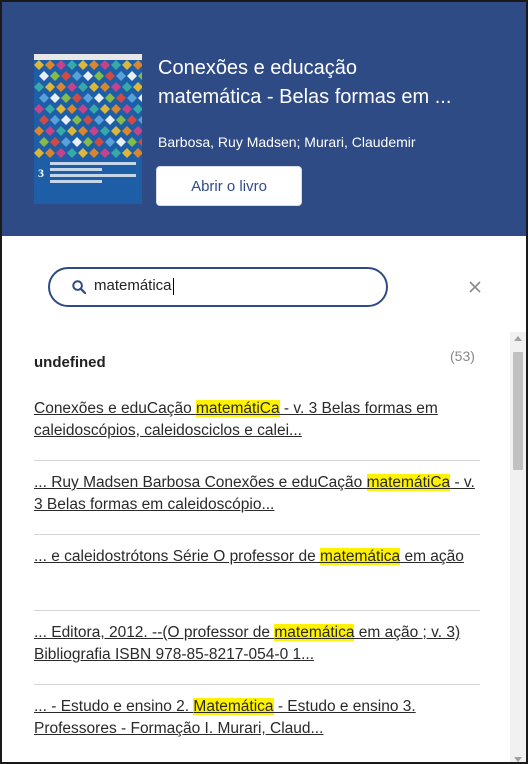 The image size is (528, 764). I want to click on book-cover: 3, so click(88, 129).